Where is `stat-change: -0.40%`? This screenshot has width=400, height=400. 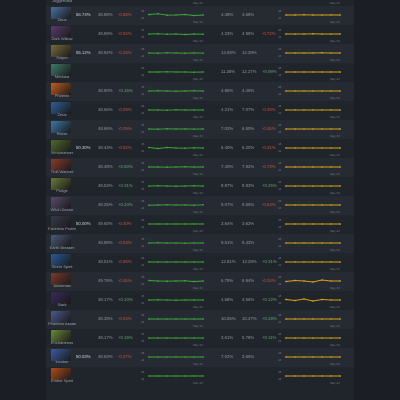
stat-change: -0.40% is located at coordinates (125, 223).